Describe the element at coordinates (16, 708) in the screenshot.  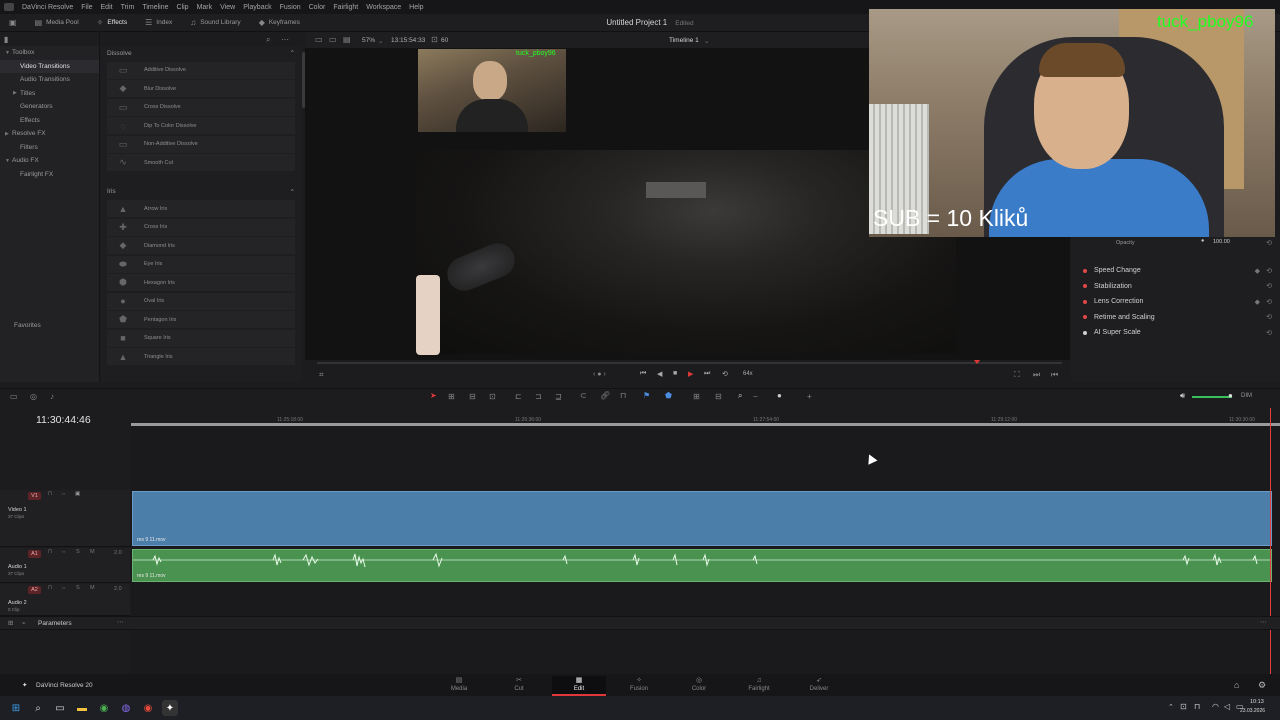
I see `windows-start-icon: ⊞` at that location.